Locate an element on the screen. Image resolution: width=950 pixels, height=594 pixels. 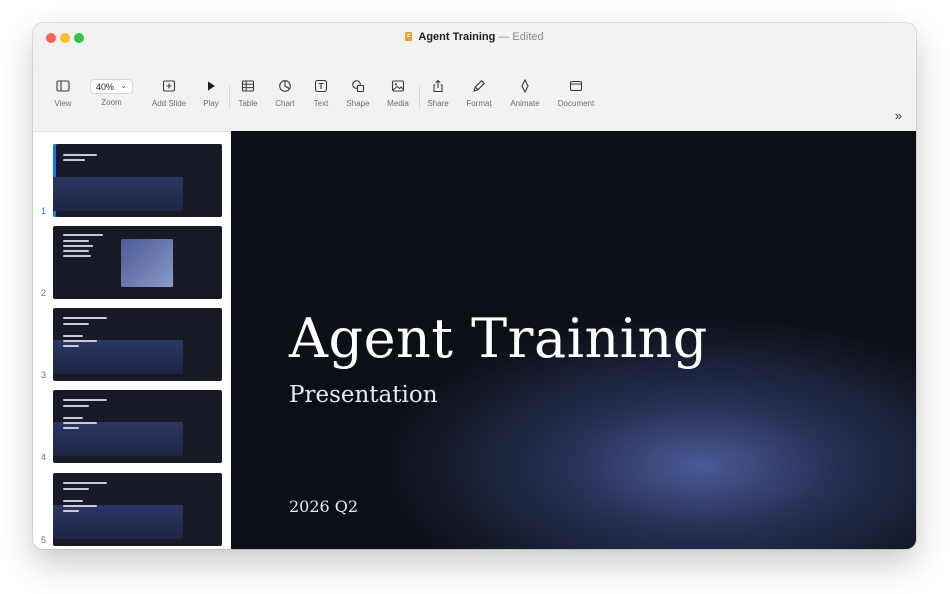
chart-button: Chart is located at coordinates (285, 97).